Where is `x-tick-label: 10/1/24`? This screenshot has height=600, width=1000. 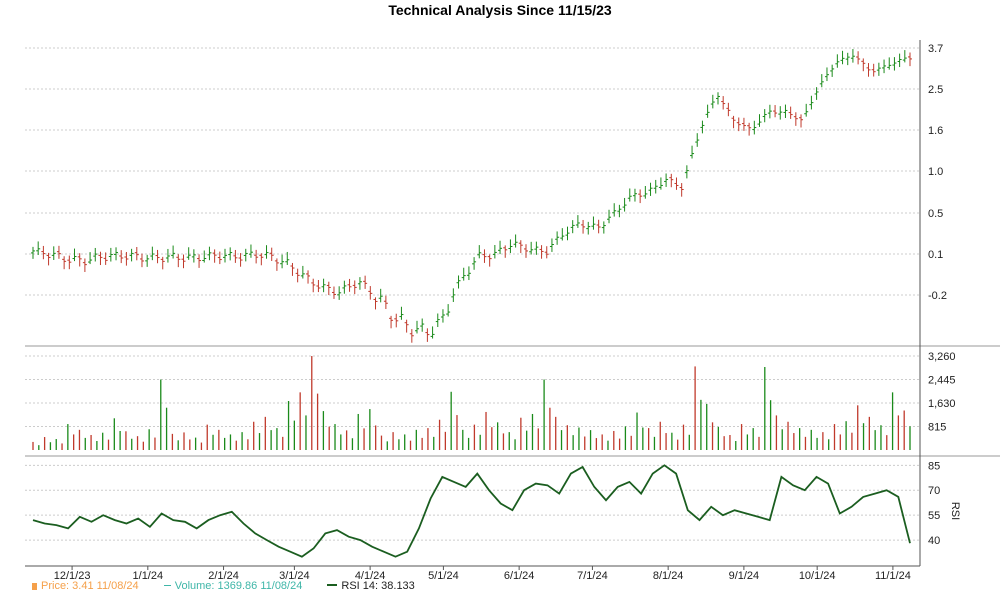
x-tick-label: 10/1/24 is located at coordinates (817, 576).